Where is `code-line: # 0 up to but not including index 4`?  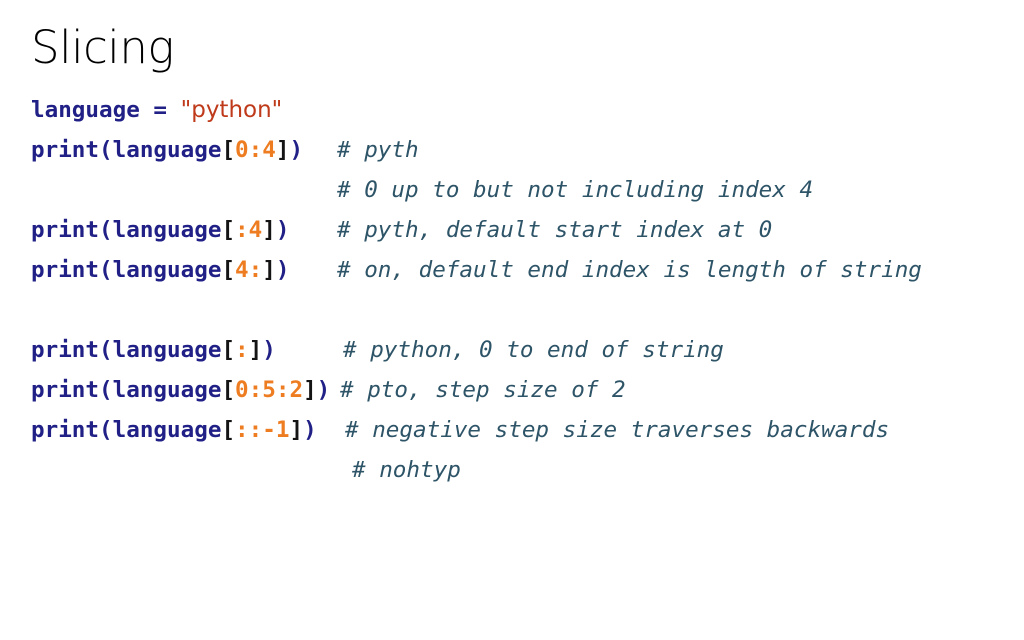 code-line: # 0 up to but not including index 4 is located at coordinates (512, 194).